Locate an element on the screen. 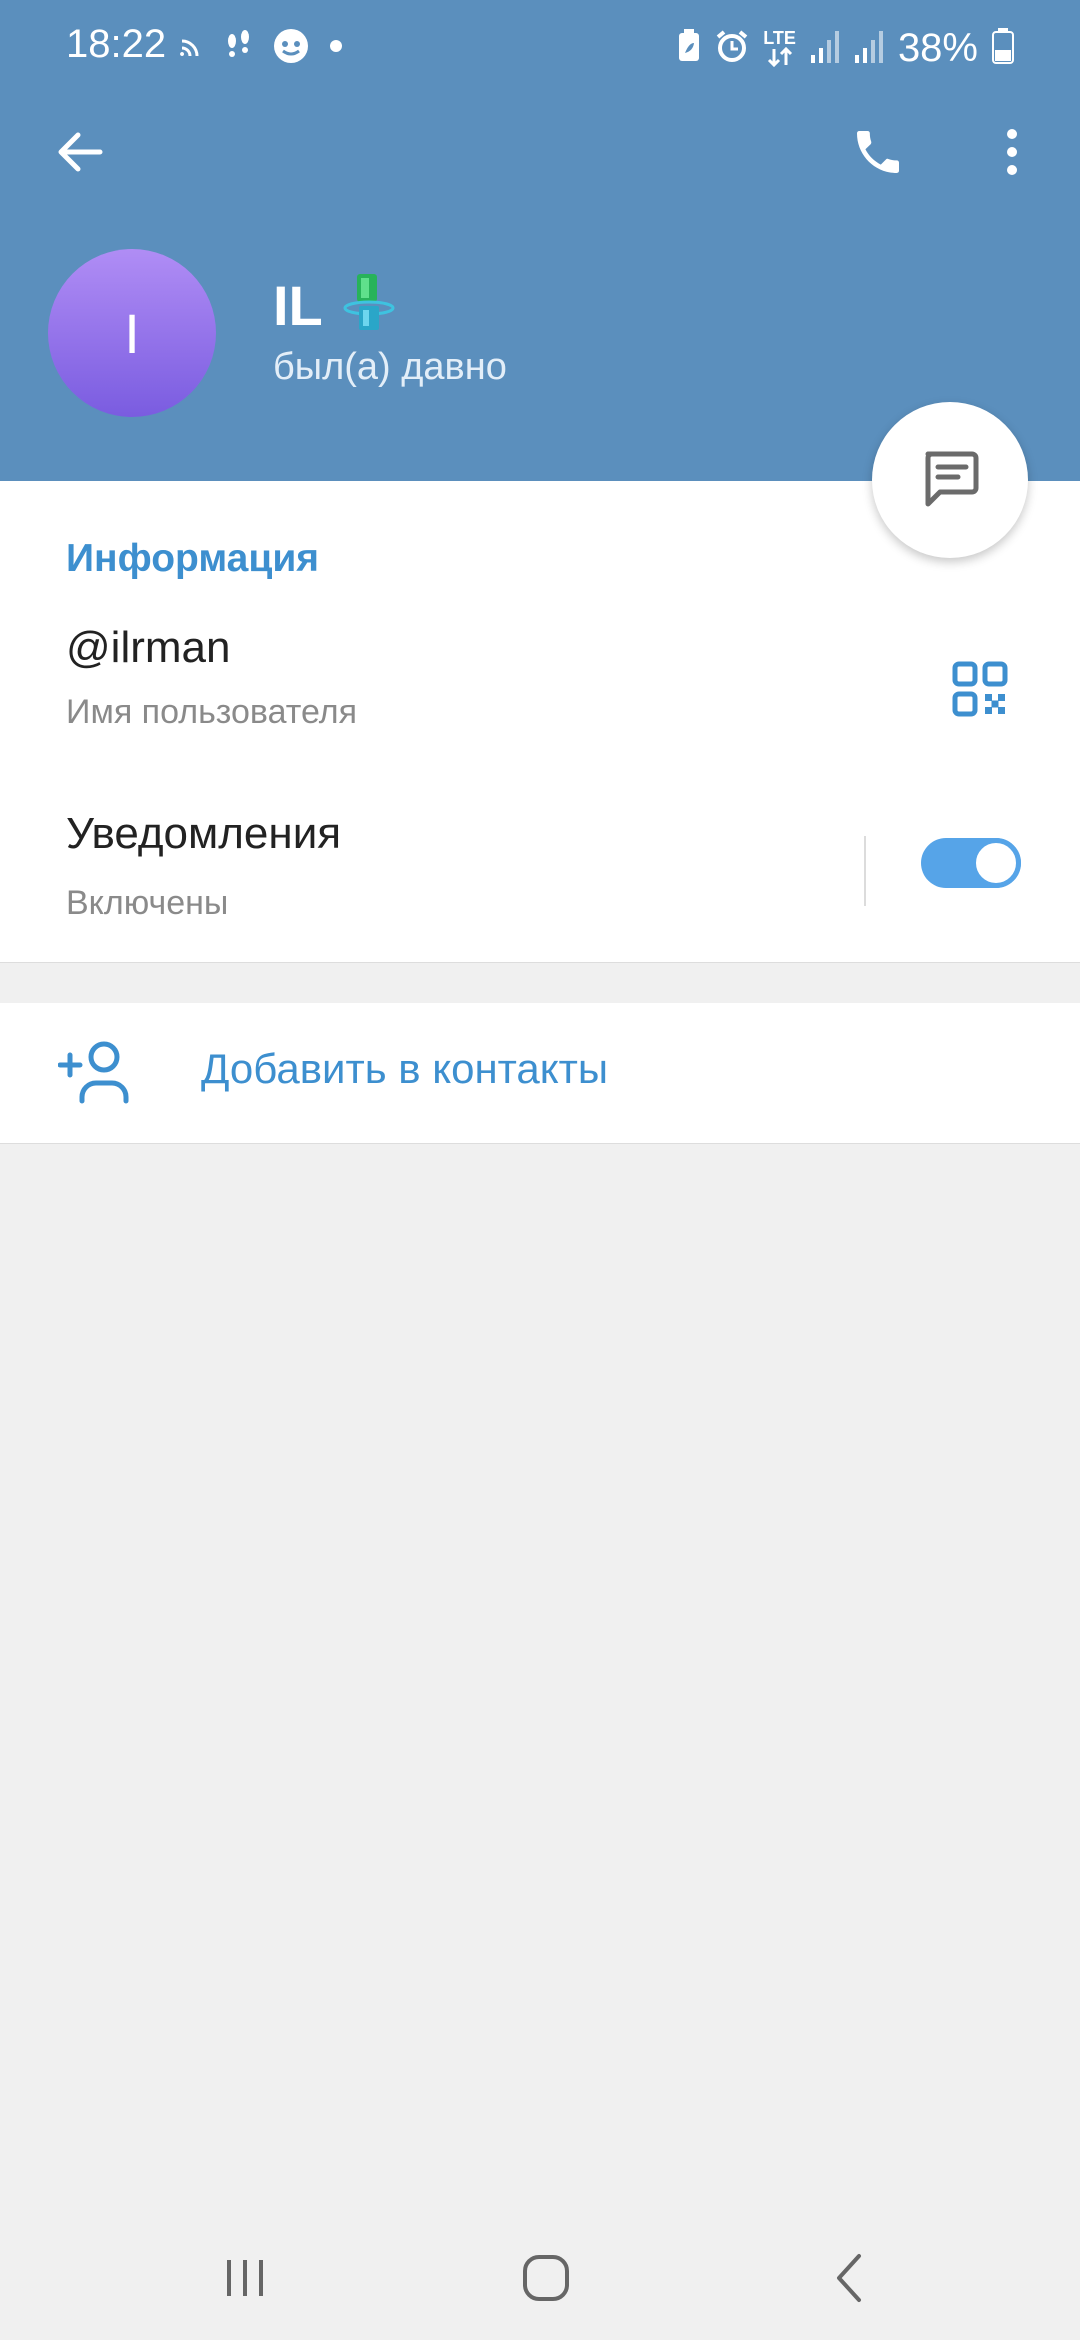  lte-label: LTE is located at coordinates (779, 38).